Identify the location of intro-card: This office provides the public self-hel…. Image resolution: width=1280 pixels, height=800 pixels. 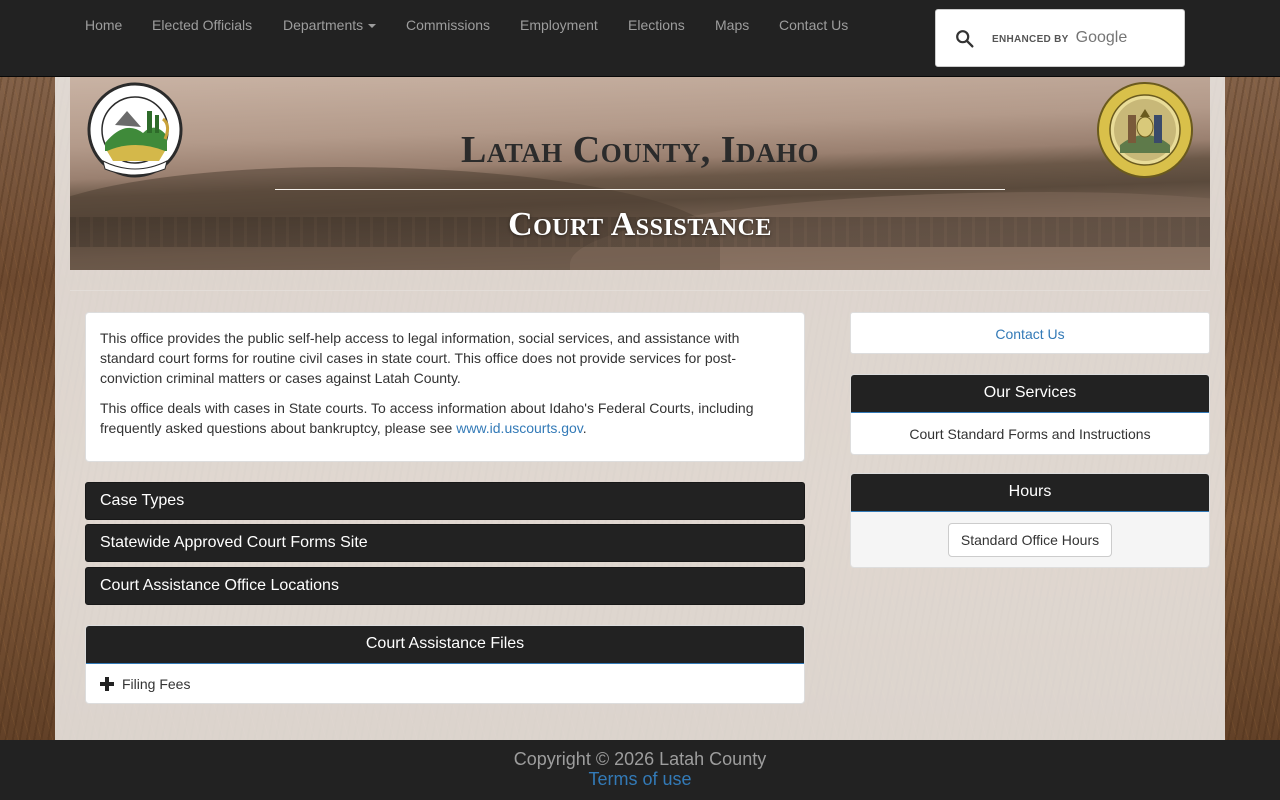
(445, 387).